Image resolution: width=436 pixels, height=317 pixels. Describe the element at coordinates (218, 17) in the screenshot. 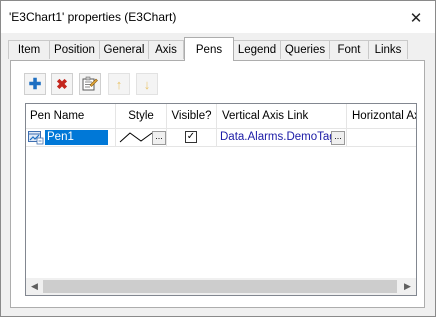

I see `title-bar: 'E3Chart1' properties (E3Chart) ✕` at that location.